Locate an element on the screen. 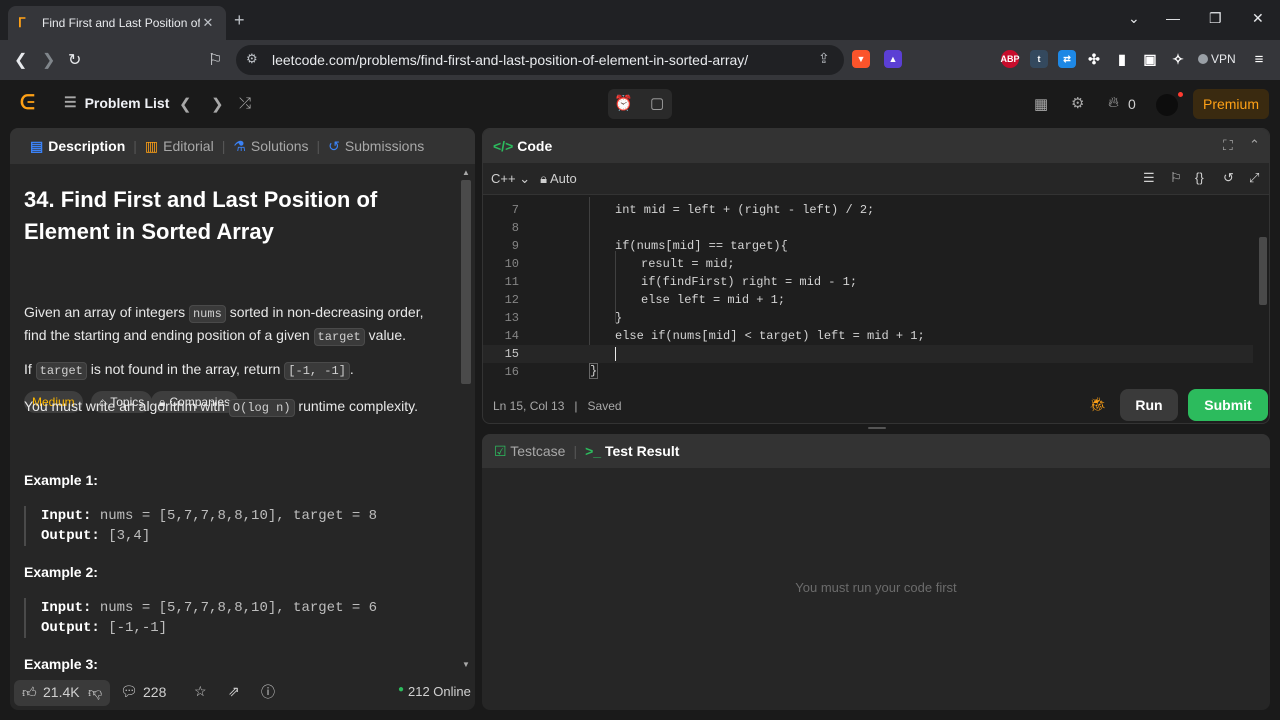  browser-tab: ᒥ Find First and Last Position of E ✕ is located at coordinates (117, 23).